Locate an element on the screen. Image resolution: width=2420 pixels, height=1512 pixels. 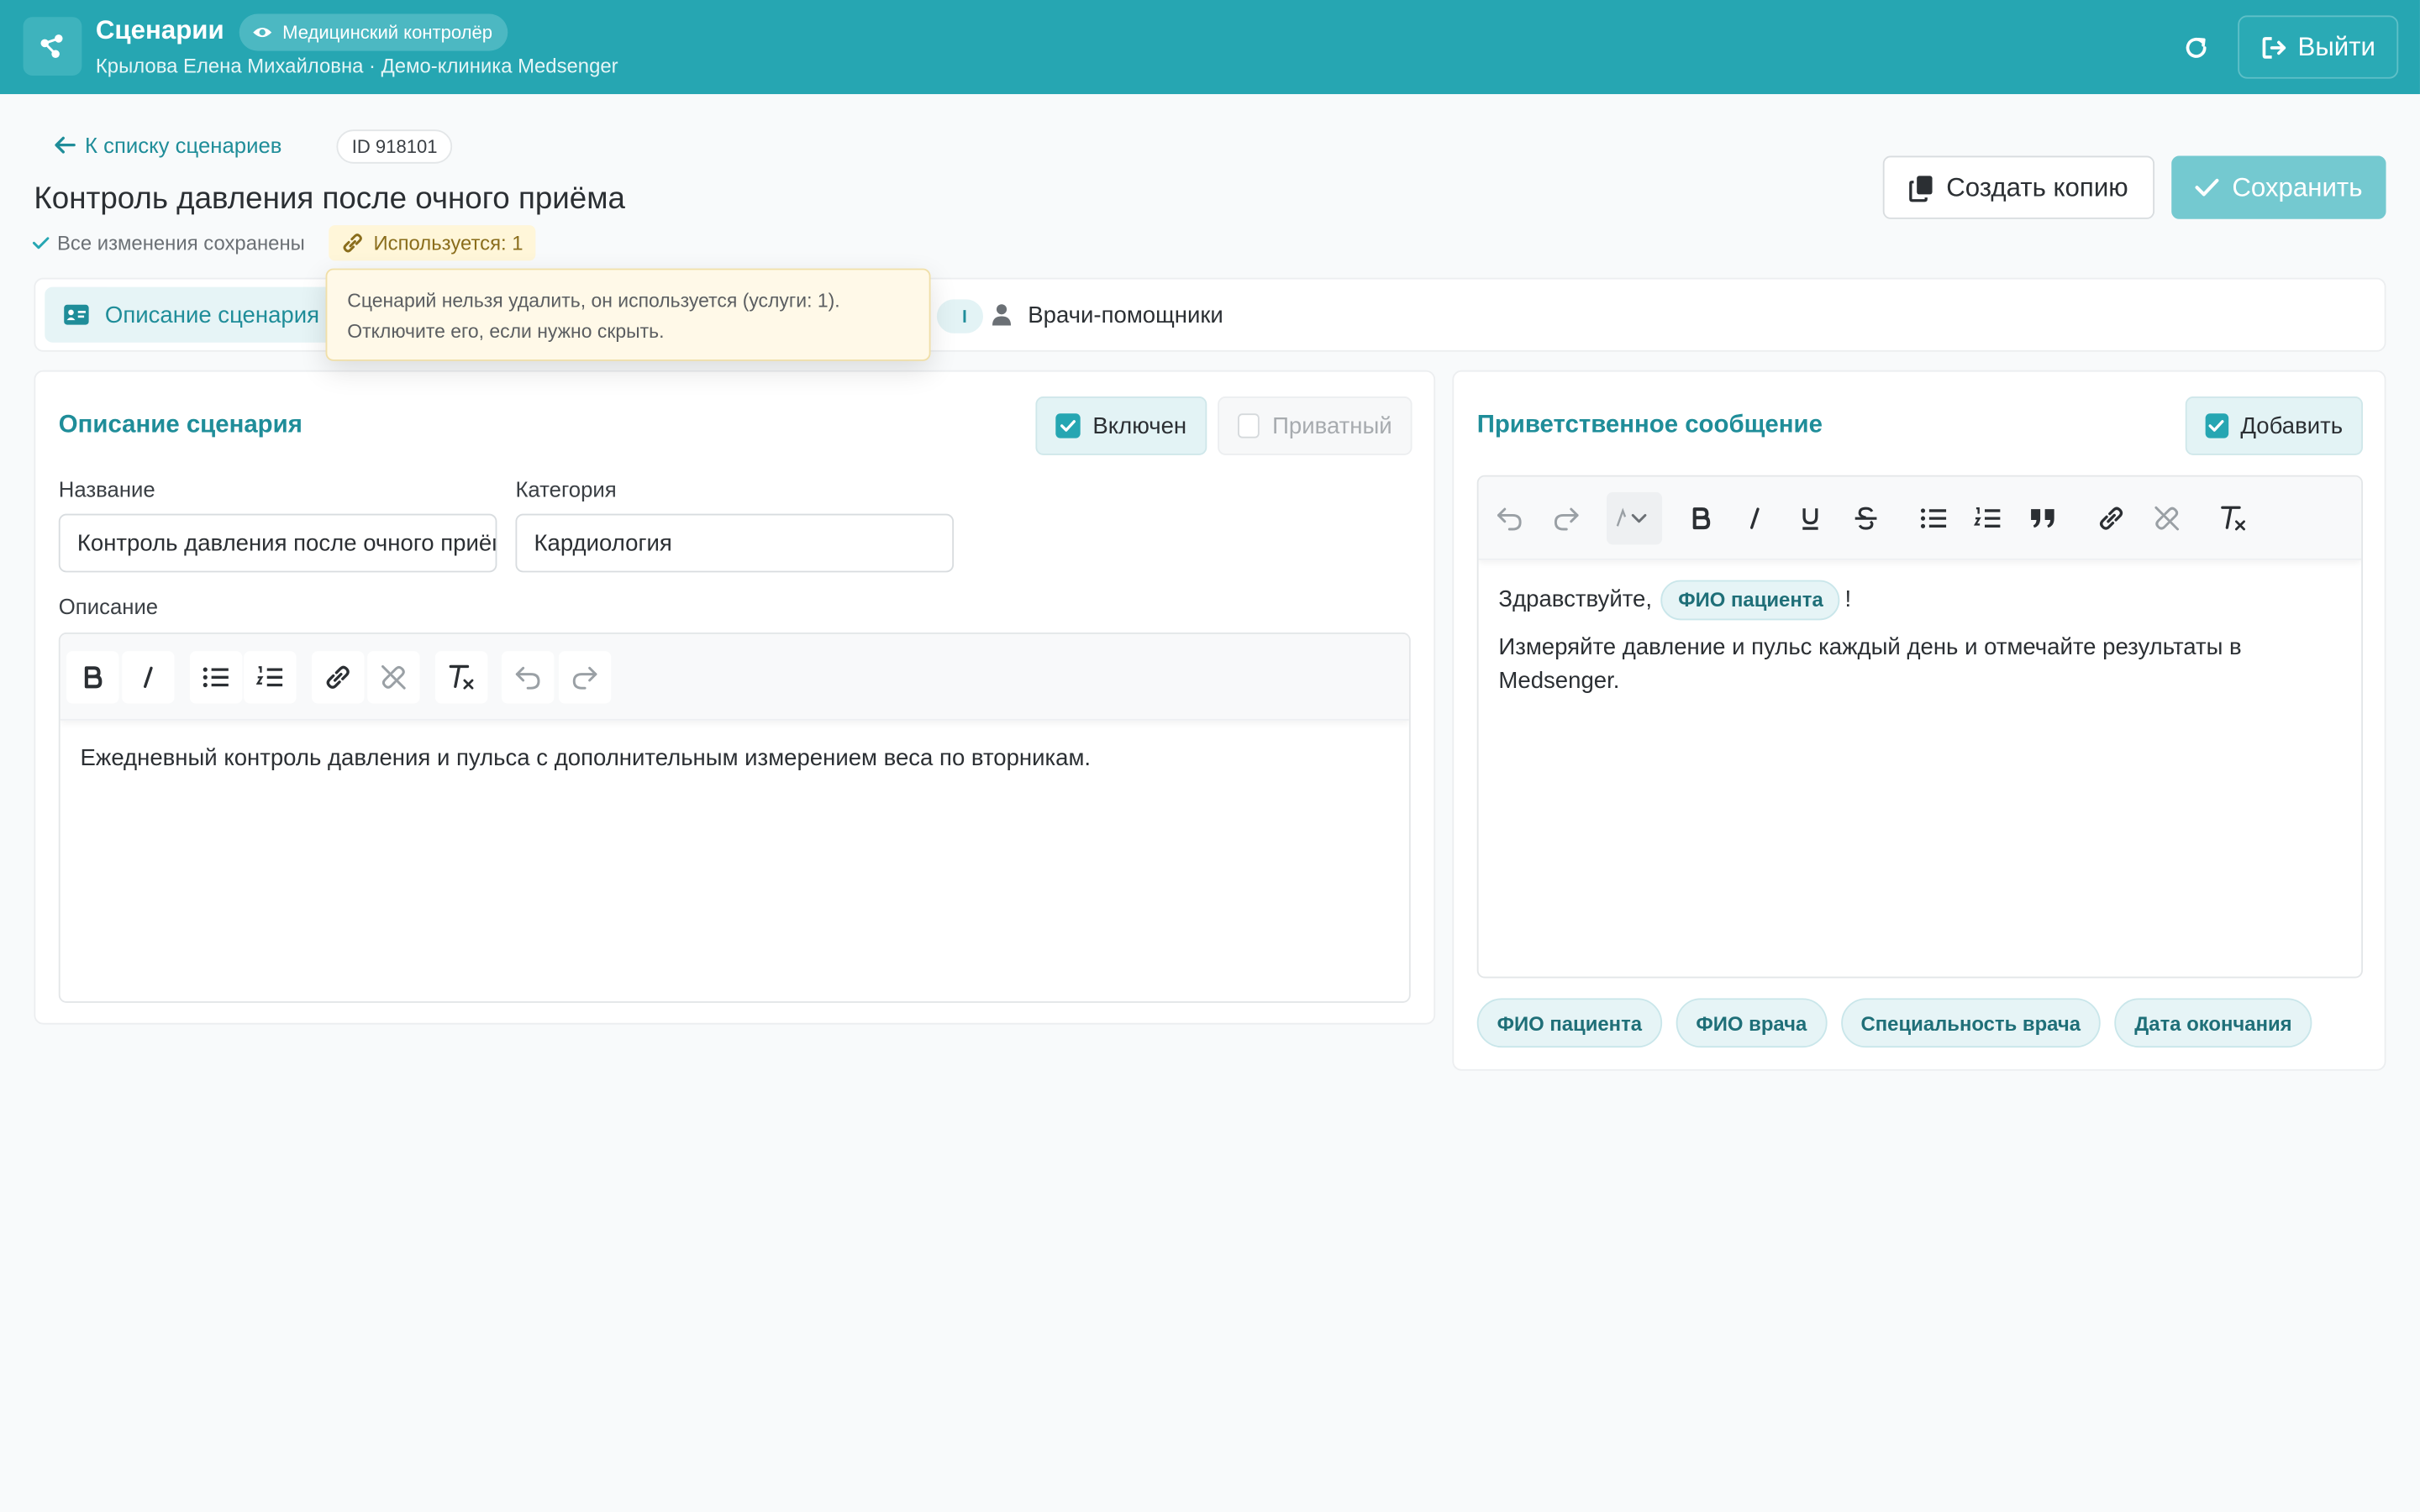
create-copy-label: Создать копию is located at coordinates (2037, 186).